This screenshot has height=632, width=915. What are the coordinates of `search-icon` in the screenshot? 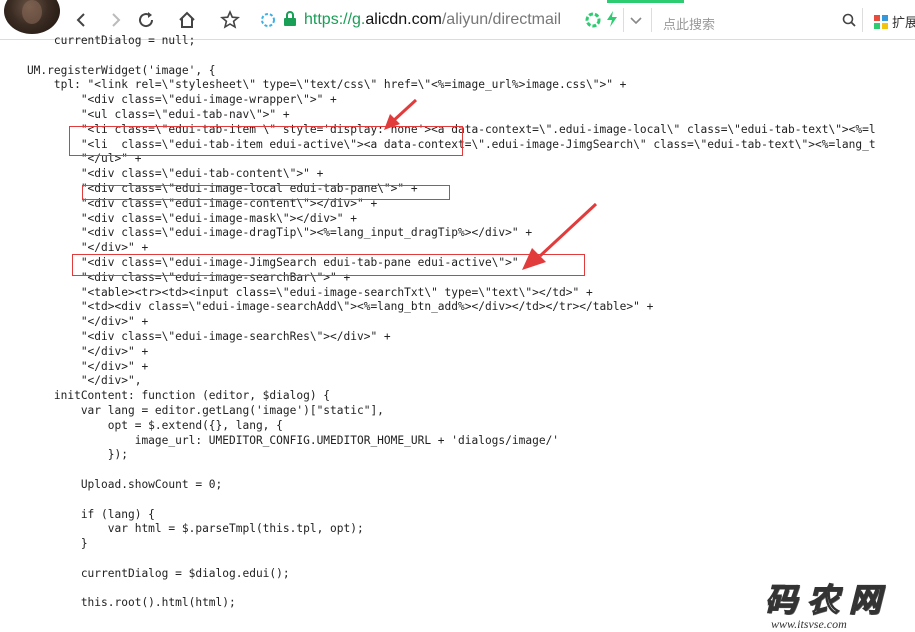 It's located at (849, 22).